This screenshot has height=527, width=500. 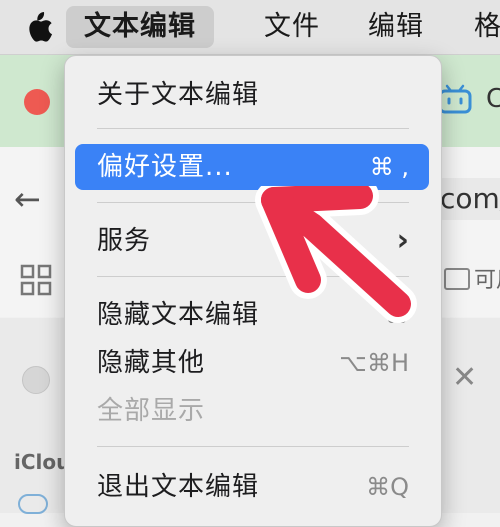 I want to click on menu-item-label: 隐藏其他, so click(x=151, y=363).